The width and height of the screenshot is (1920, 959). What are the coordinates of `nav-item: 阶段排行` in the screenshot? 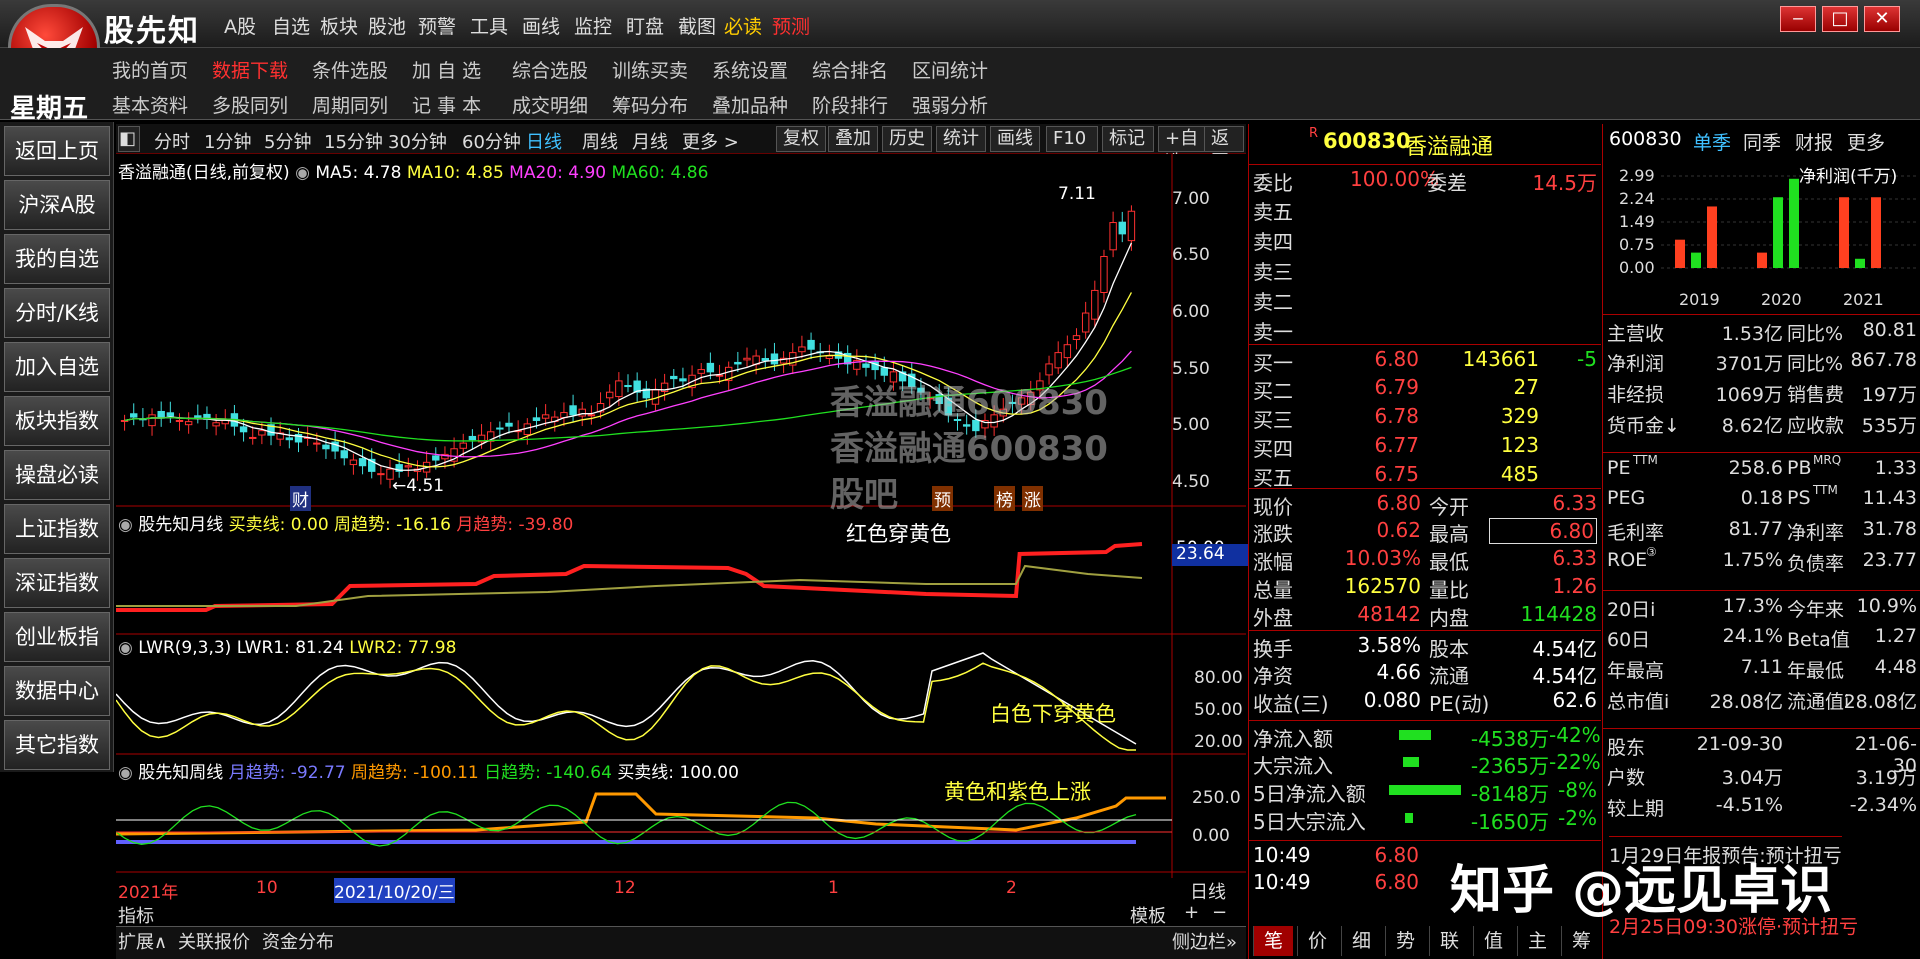 It's located at (850, 104).